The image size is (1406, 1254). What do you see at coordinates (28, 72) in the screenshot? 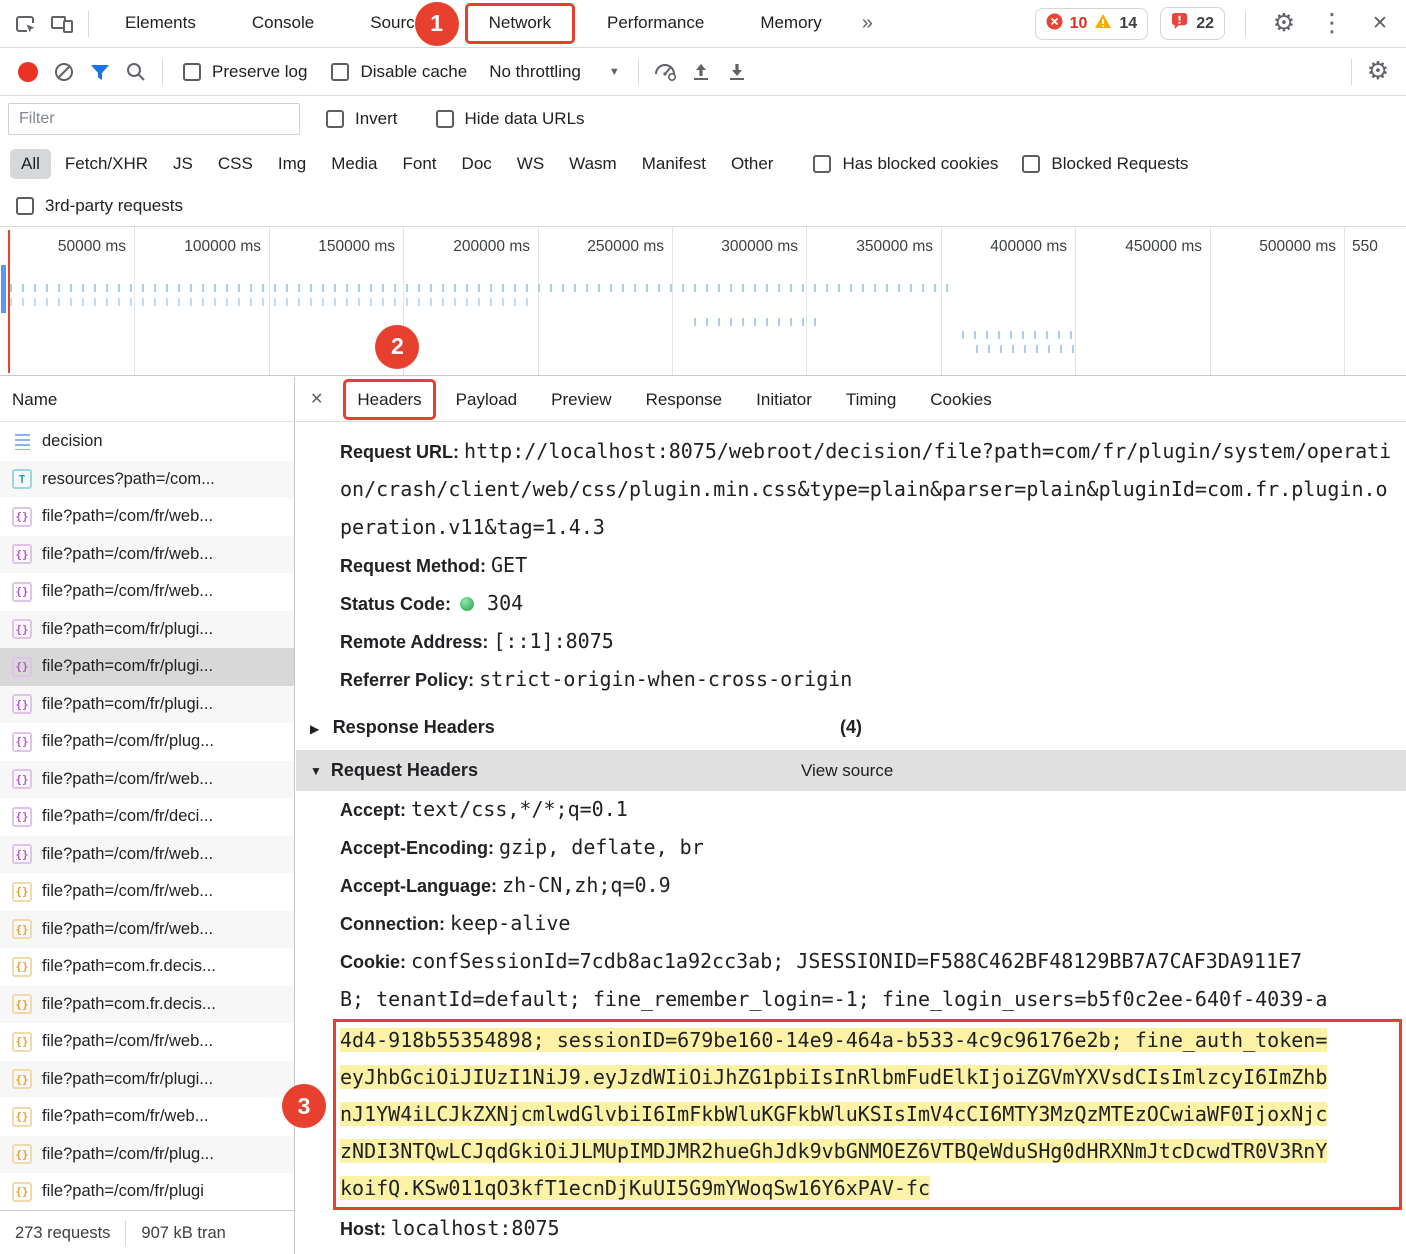
I see `record-button` at bounding box center [28, 72].